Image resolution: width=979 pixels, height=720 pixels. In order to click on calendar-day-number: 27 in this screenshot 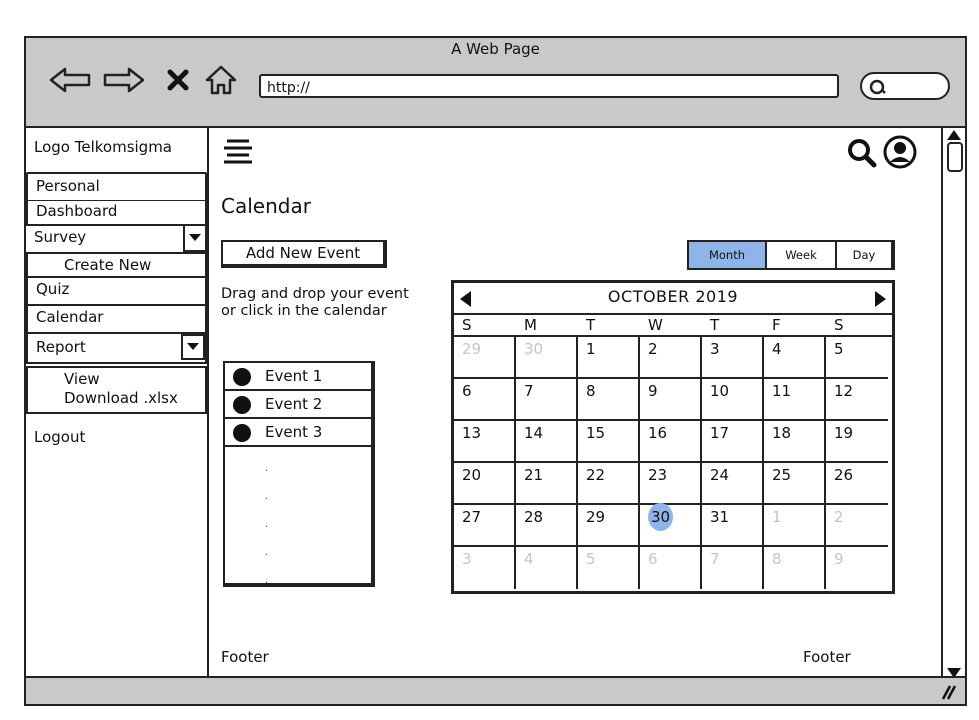, I will do `click(472, 517)`.